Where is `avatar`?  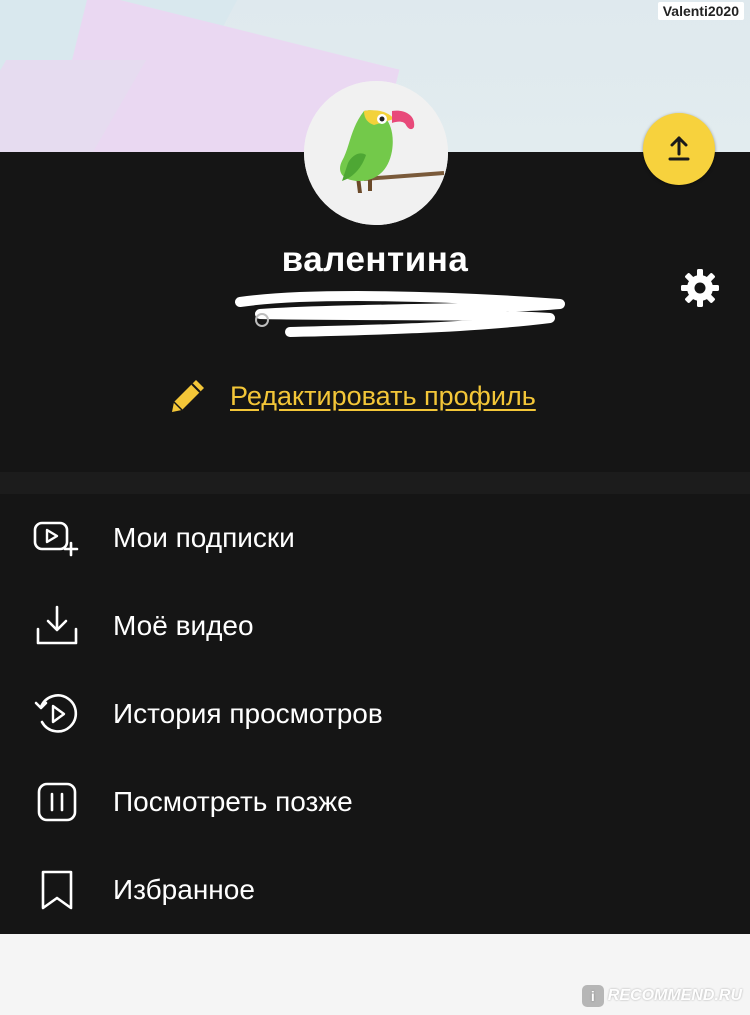 avatar is located at coordinates (376, 153).